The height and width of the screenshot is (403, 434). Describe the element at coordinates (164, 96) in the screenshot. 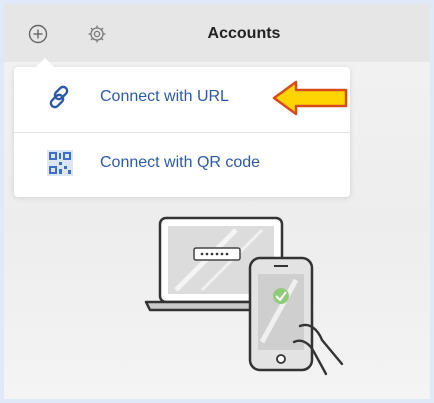

I see `menu-item-label: Connect with URL` at that location.